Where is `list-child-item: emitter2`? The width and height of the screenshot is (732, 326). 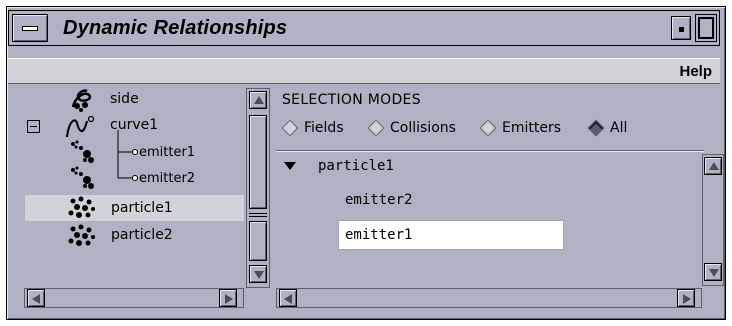
list-child-item: emitter2 is located at coordinates (378, 200).